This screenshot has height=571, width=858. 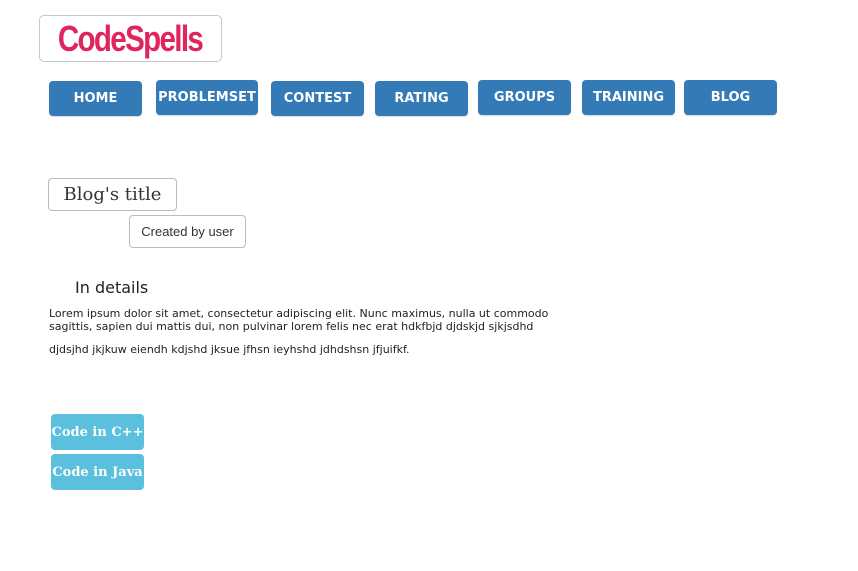 I want to click on site-logo: CodeSpells, so click(x=130, y=38).